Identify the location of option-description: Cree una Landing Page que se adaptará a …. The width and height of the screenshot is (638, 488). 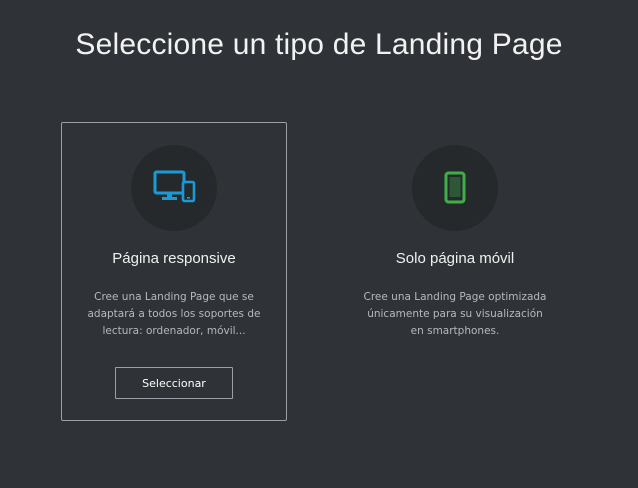
(174, 314).